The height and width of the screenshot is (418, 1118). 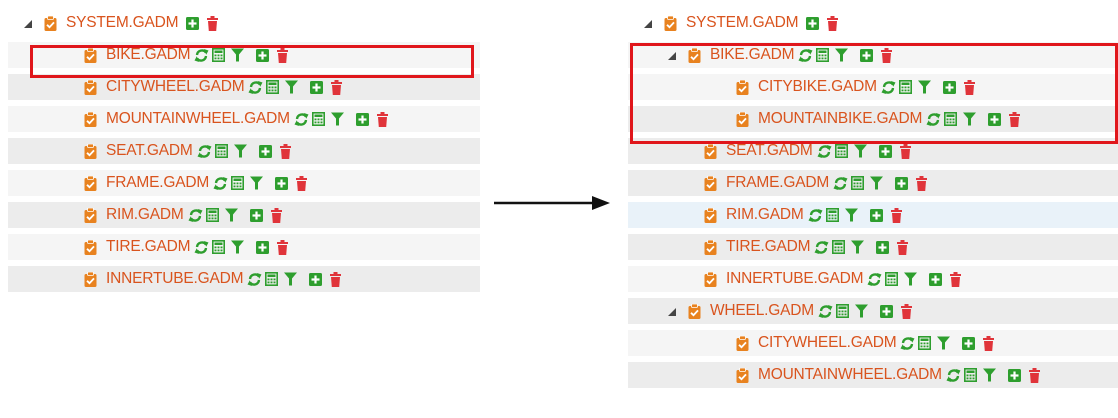 What do you see at coordinates (244, 87) in the screenshot?
I see `tree-node: CITYWHEEL.GADM` at bounding box center [244, 87].